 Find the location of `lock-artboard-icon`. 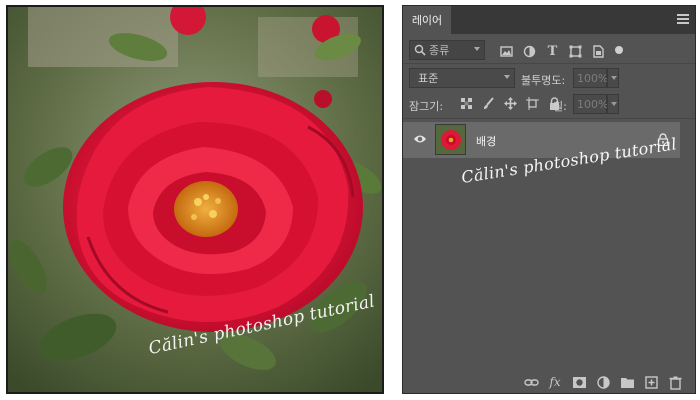

lock-artboard-icon is located at coordinates (532, 103).